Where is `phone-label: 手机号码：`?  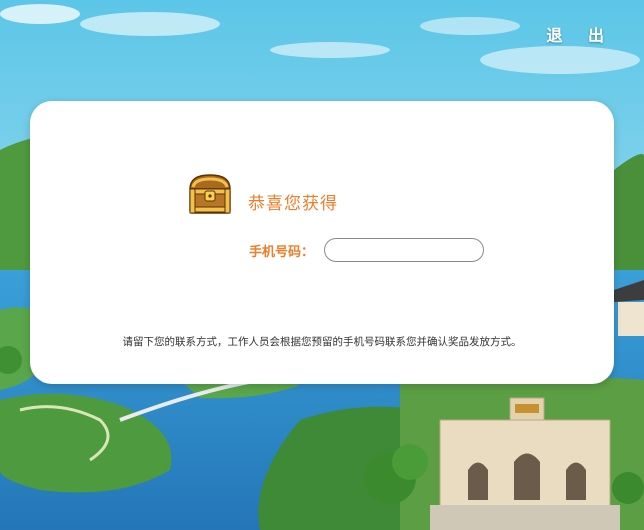 phone-label: 手机号码： is located at coordinates (282, 252).